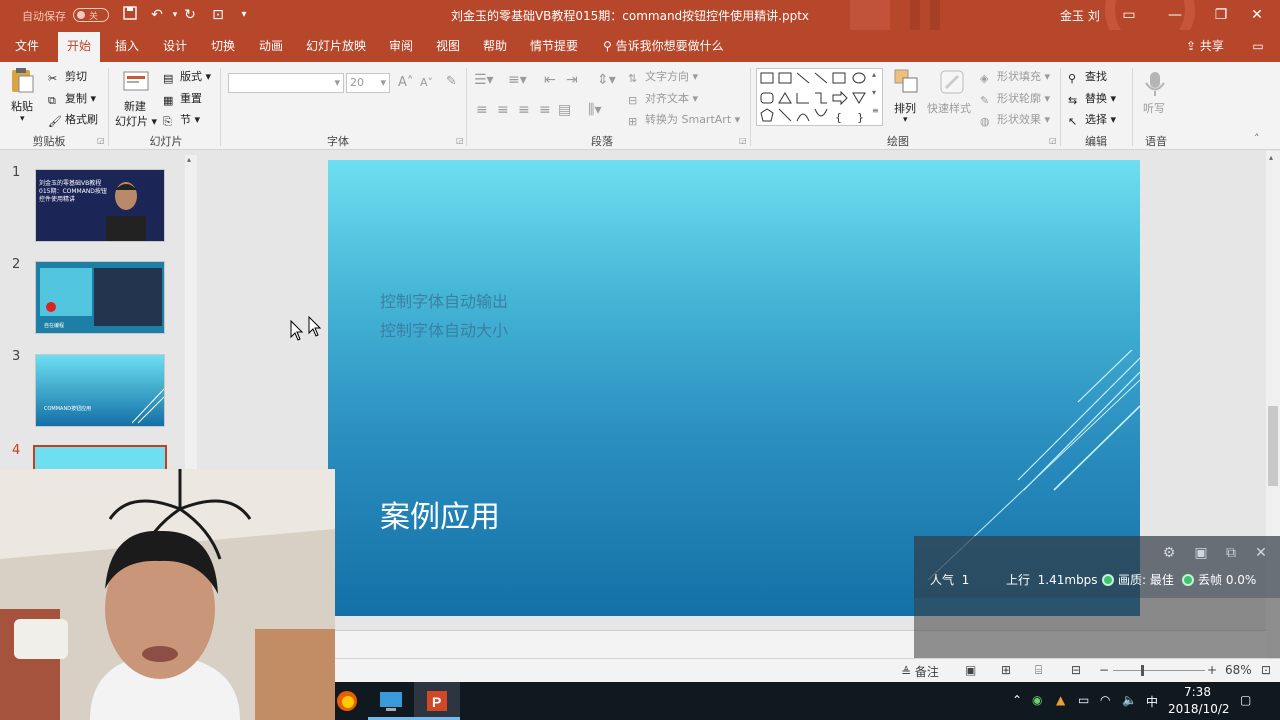 The height and width of the screenshot is (720, 1280). What do you see at coordinates (1092, 119) in the screenshot?
I see `select-button: ↖ 选择 ▾` at bounding box center [1092, 119].